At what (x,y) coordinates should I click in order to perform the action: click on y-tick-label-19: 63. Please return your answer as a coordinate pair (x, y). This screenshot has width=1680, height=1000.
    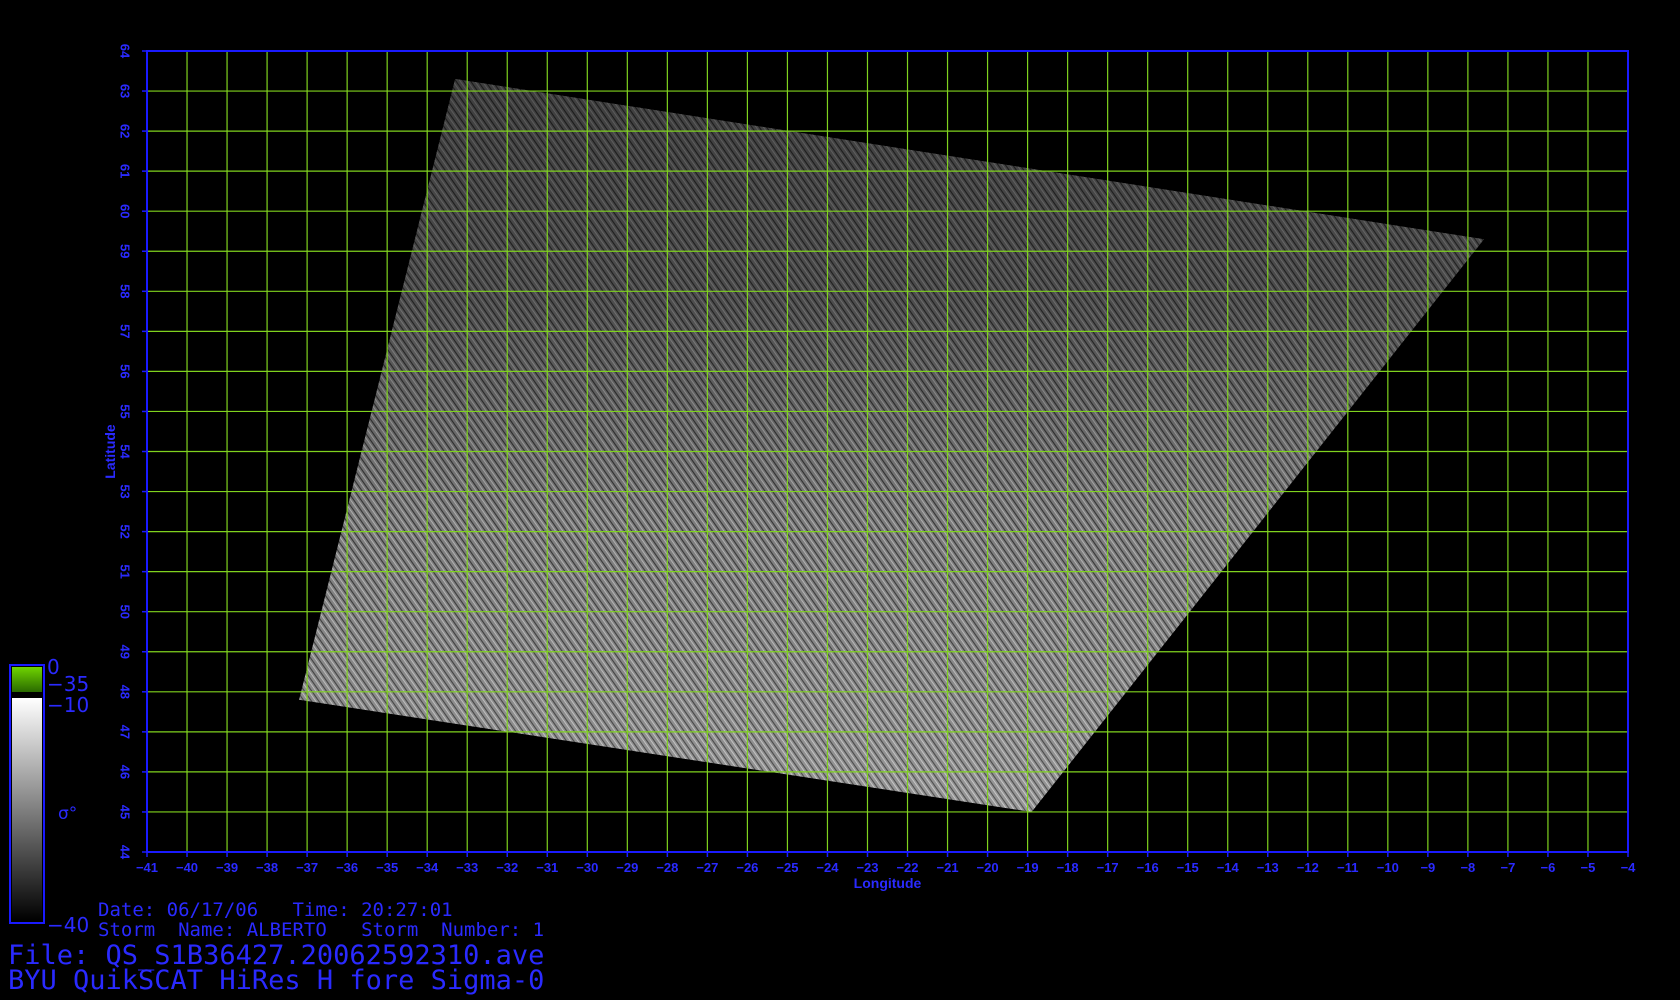
    Looking at the image, I should click on (125, 91).